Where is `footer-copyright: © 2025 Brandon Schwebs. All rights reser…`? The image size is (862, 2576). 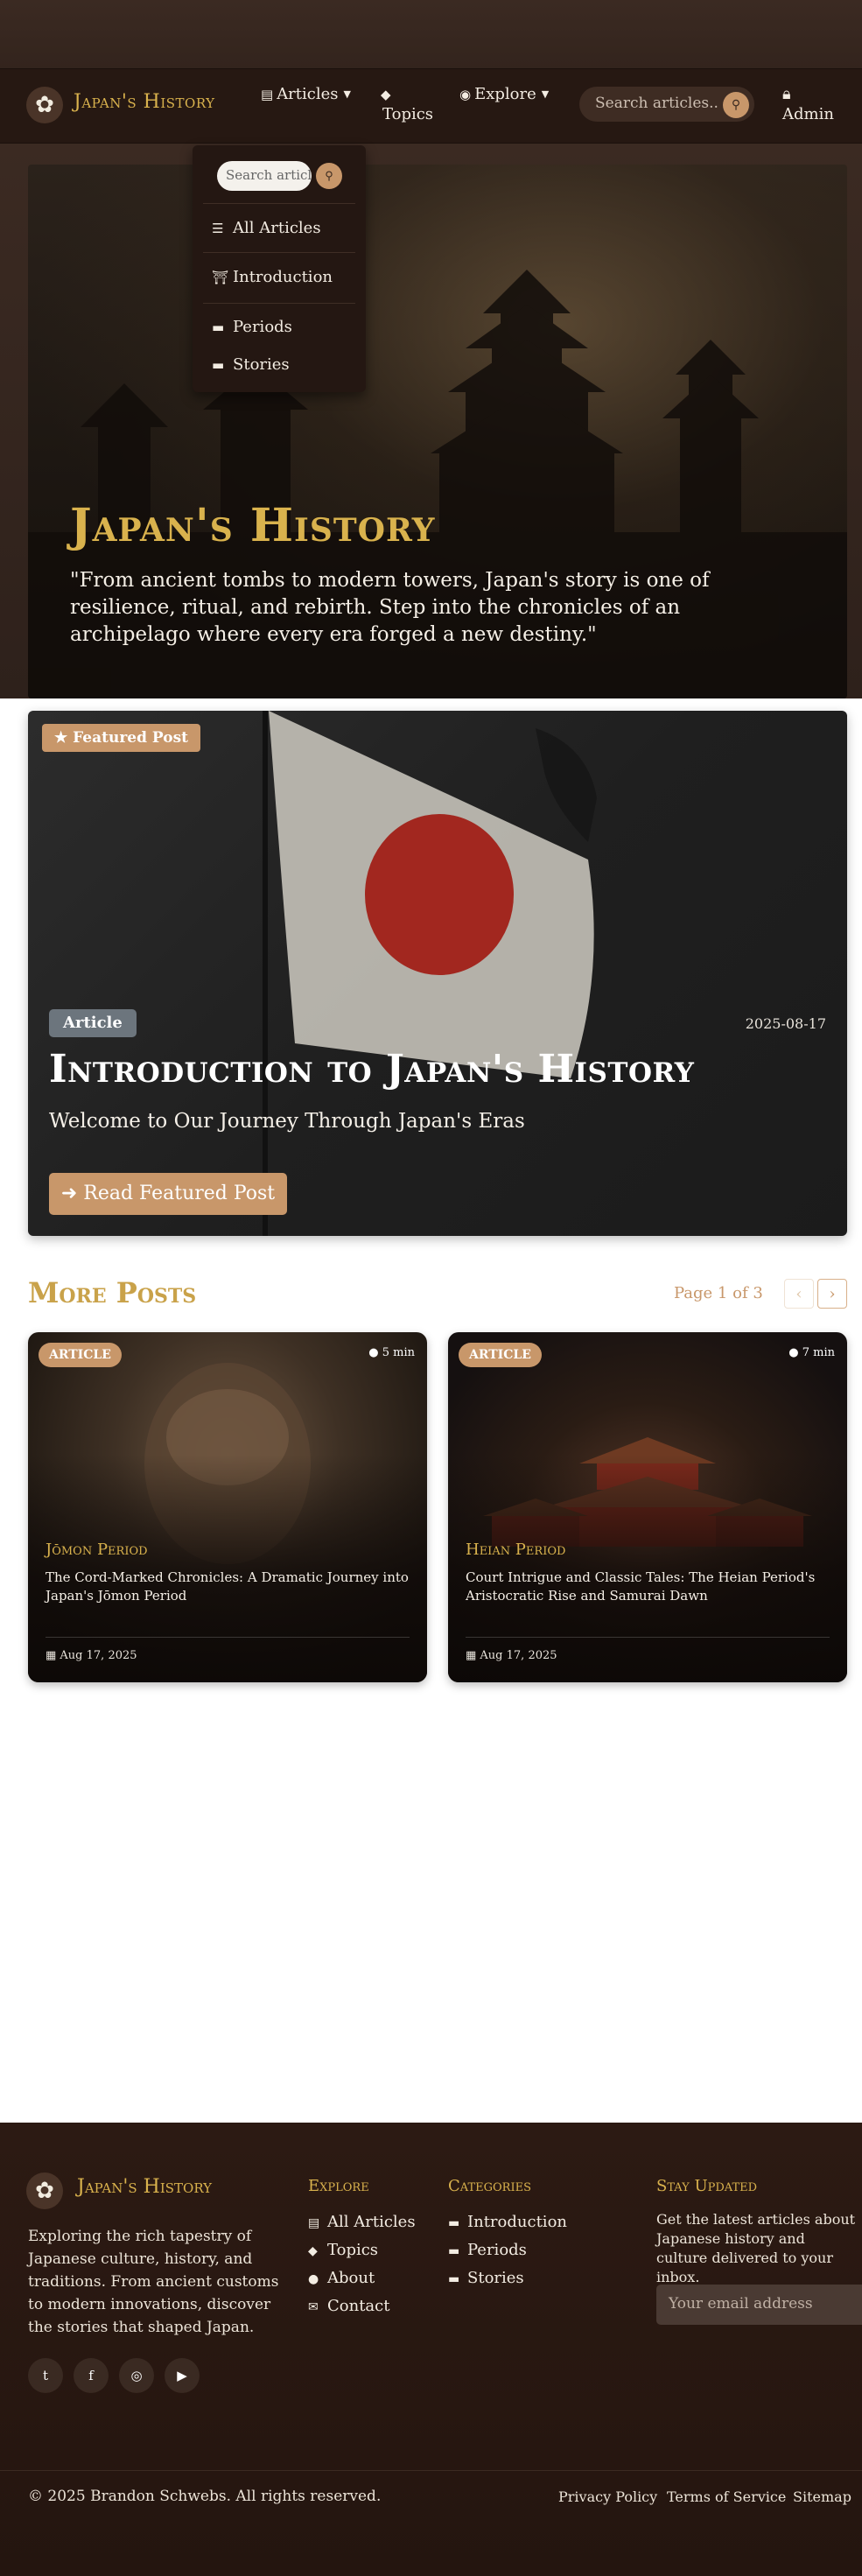
footer-copyright: © 2025 Brandon Schwebs. All rights reser… is located at coordinates (205, 2496).